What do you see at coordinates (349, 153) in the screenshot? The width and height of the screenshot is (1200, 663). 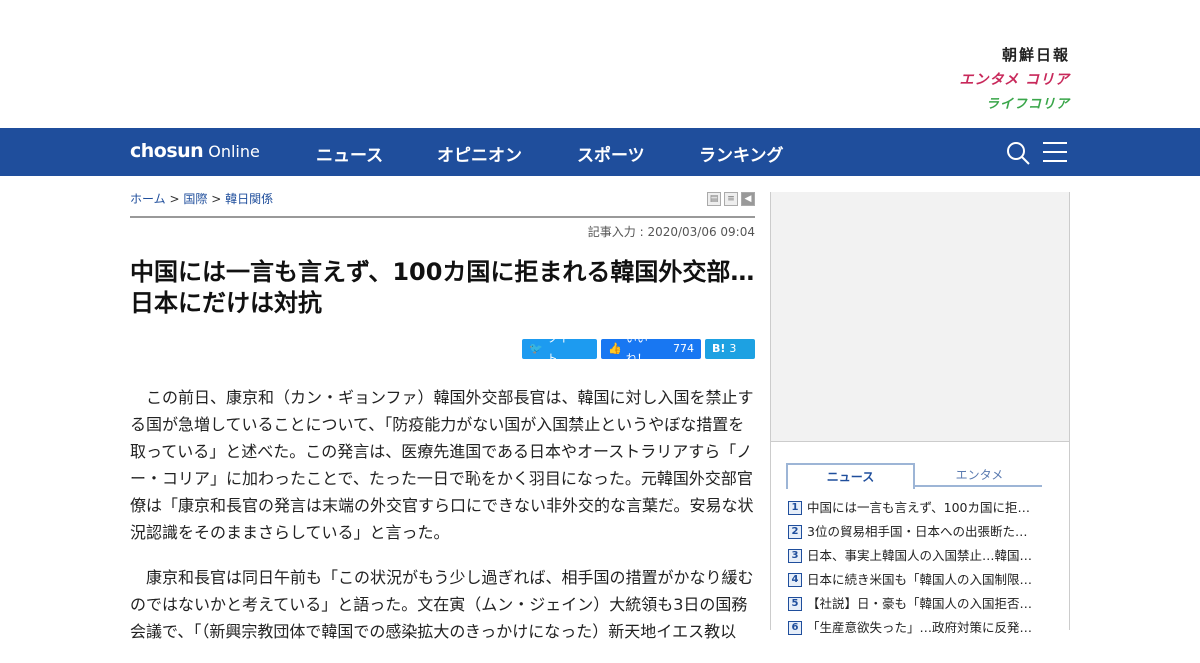 I see `nav-item-news: ニュース` at bounding box center [349, 153].